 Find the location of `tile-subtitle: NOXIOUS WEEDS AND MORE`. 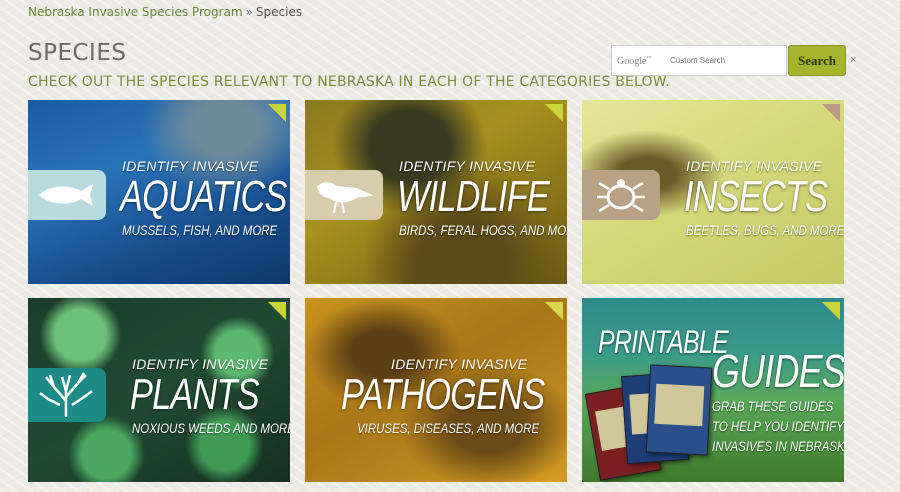

tile-subtitle: NOXIOUS WEEDS AND MORE is located at coordinates (211, 428).